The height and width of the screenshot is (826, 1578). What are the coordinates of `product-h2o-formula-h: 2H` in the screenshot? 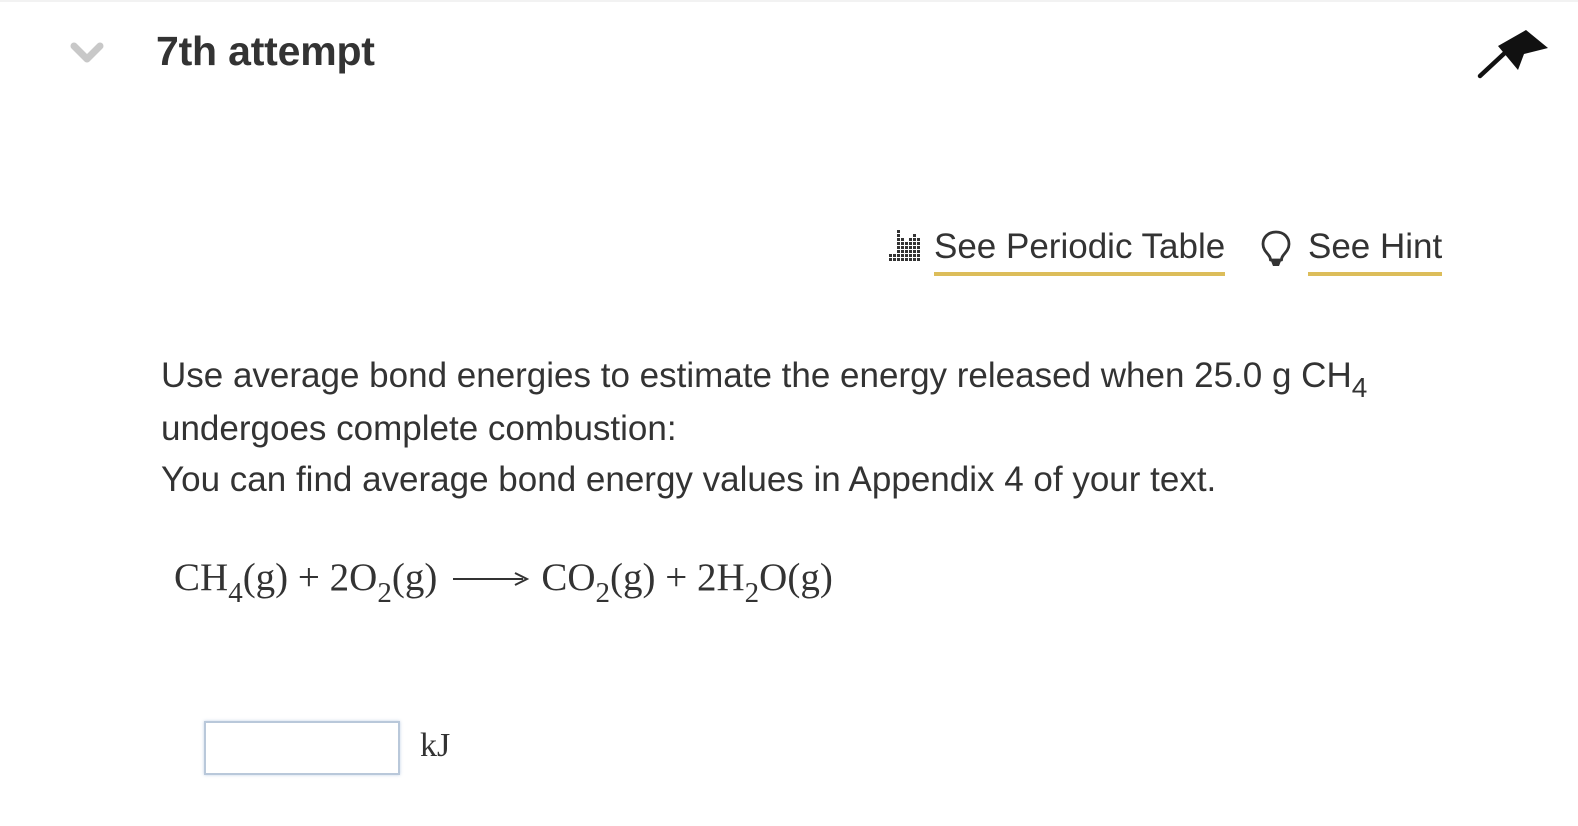 It's located at (721, 577).